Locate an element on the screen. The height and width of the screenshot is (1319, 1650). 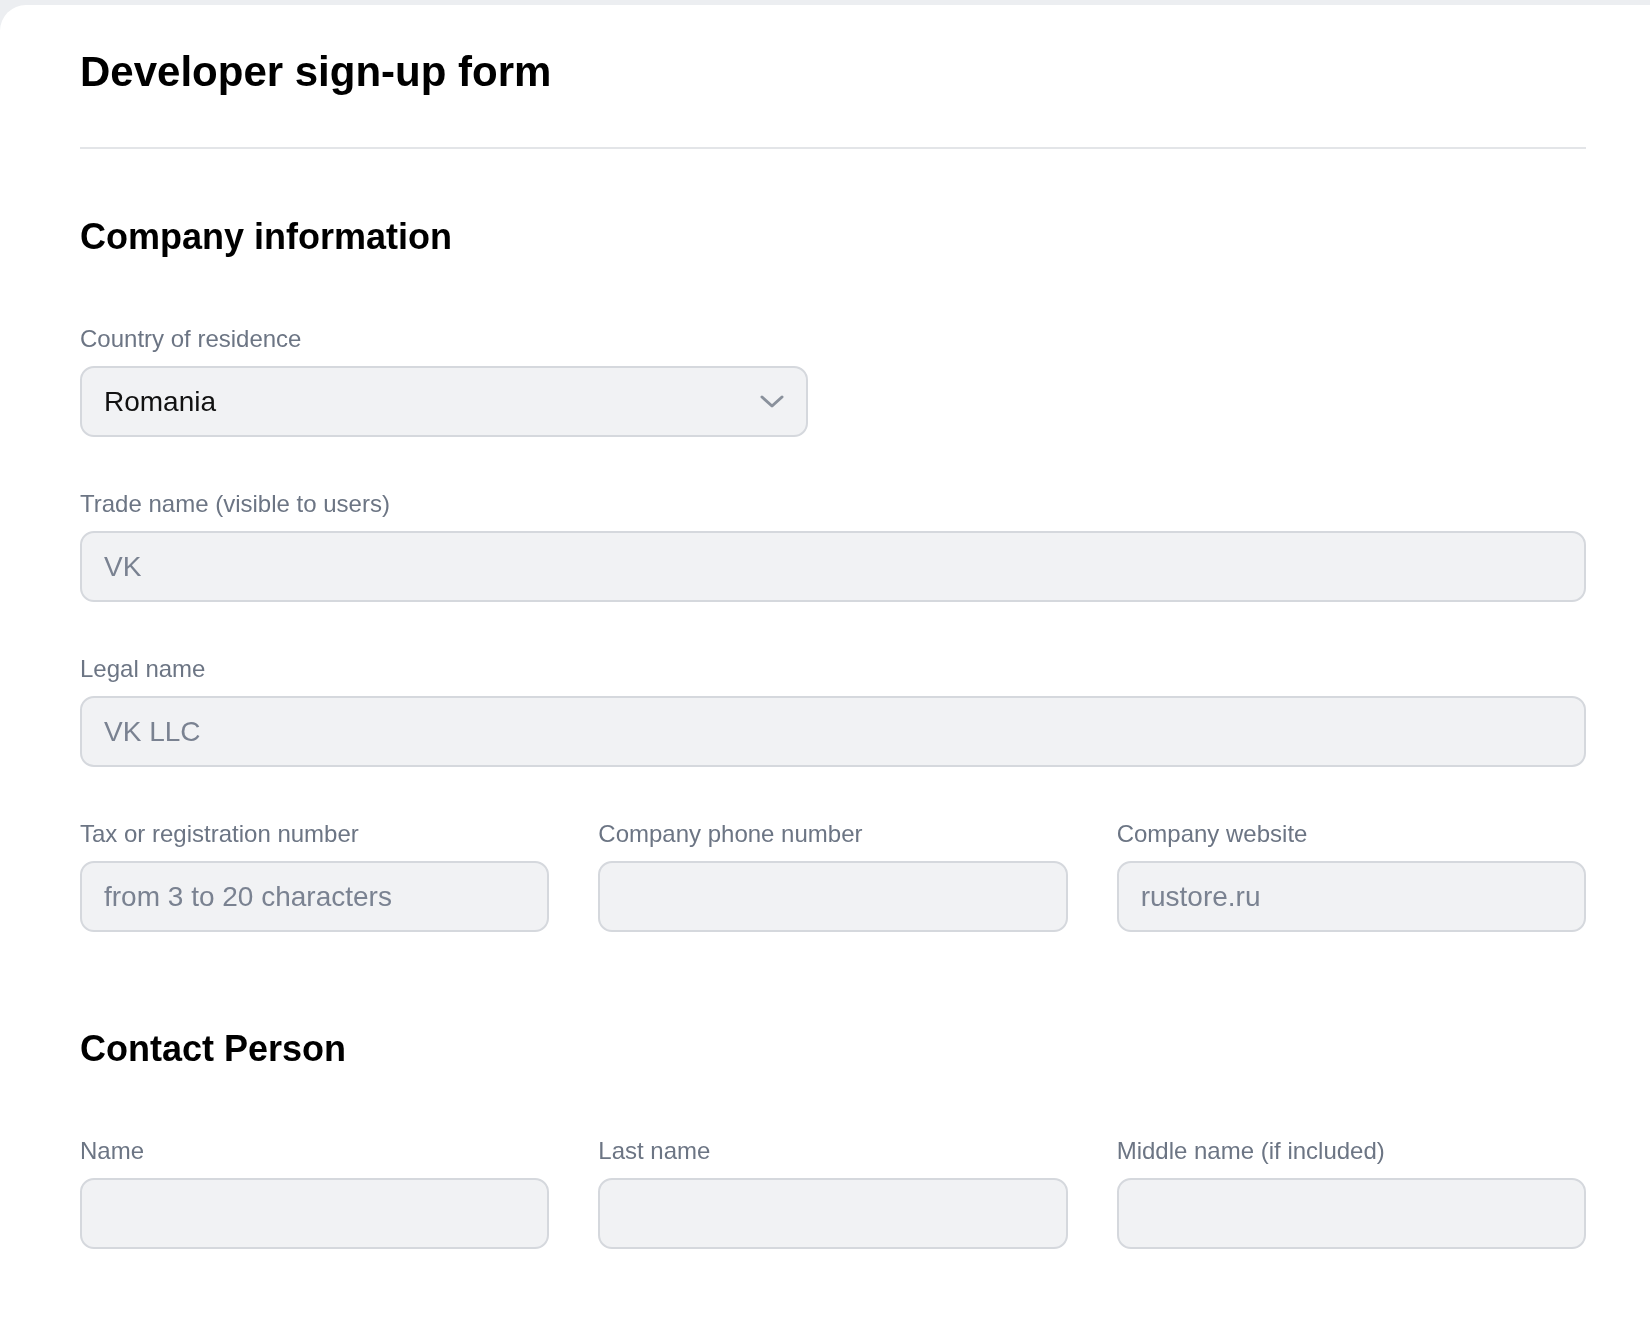
field-label: Company phone number is located at coordinates (730, 834).